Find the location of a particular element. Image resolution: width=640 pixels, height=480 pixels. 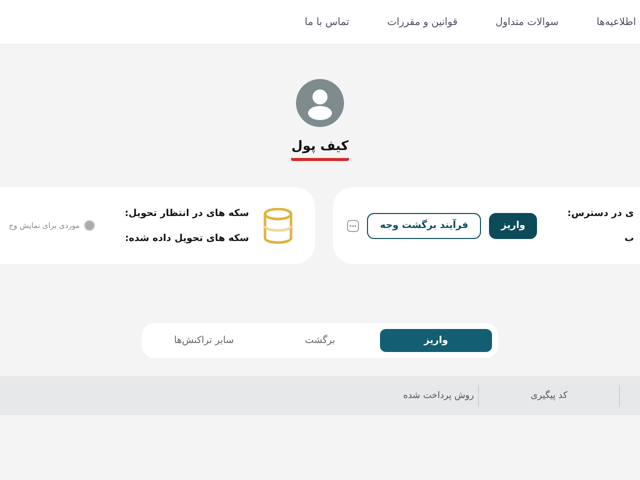

tab: سایر تراکنش‌ها is located at coordinates (204, 340).